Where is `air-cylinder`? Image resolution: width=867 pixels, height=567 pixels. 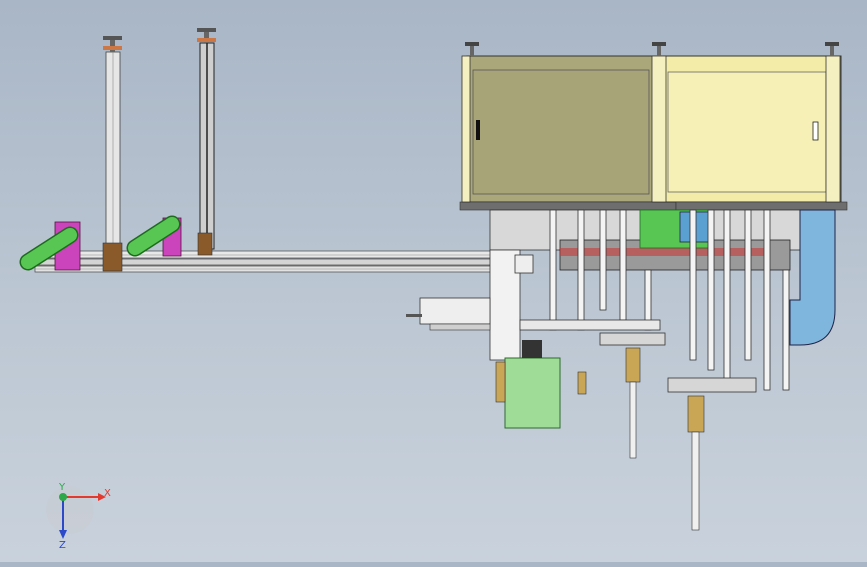 air-cylinder is located at coordinates (448, 314).